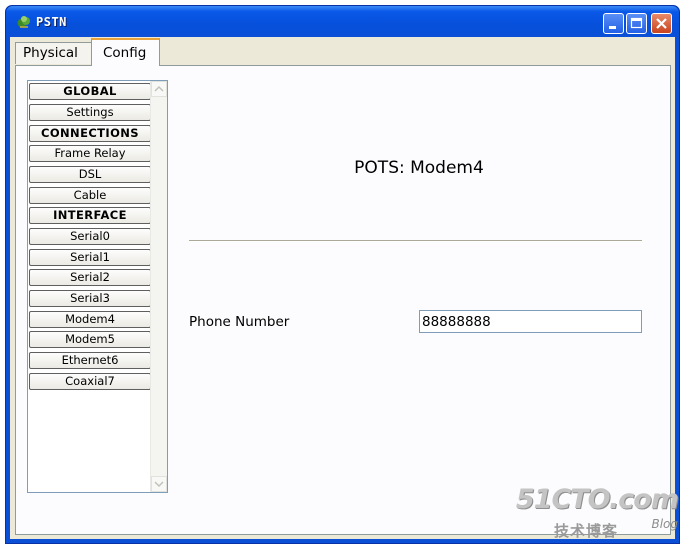  I want to click on tab-config: Config, so click(125, 52).